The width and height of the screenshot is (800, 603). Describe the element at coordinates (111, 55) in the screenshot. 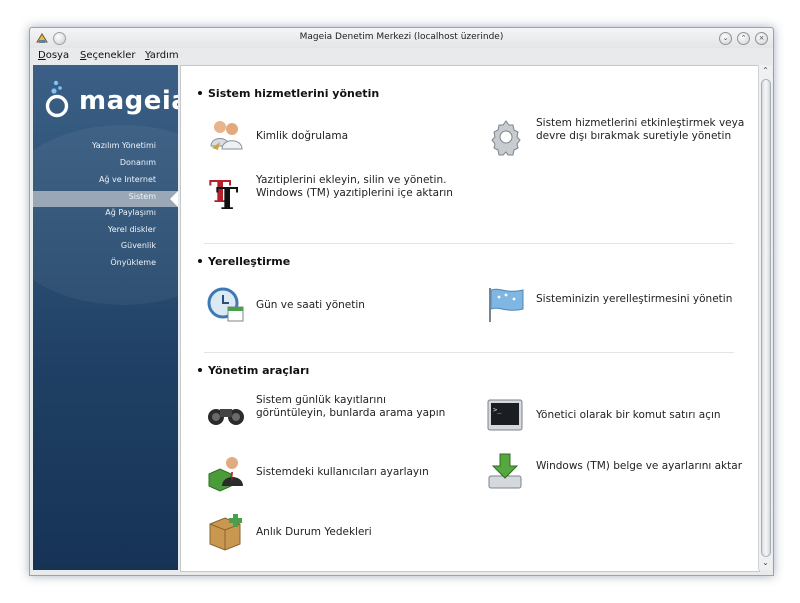

I see `menu-label: eçenekler` at that location.